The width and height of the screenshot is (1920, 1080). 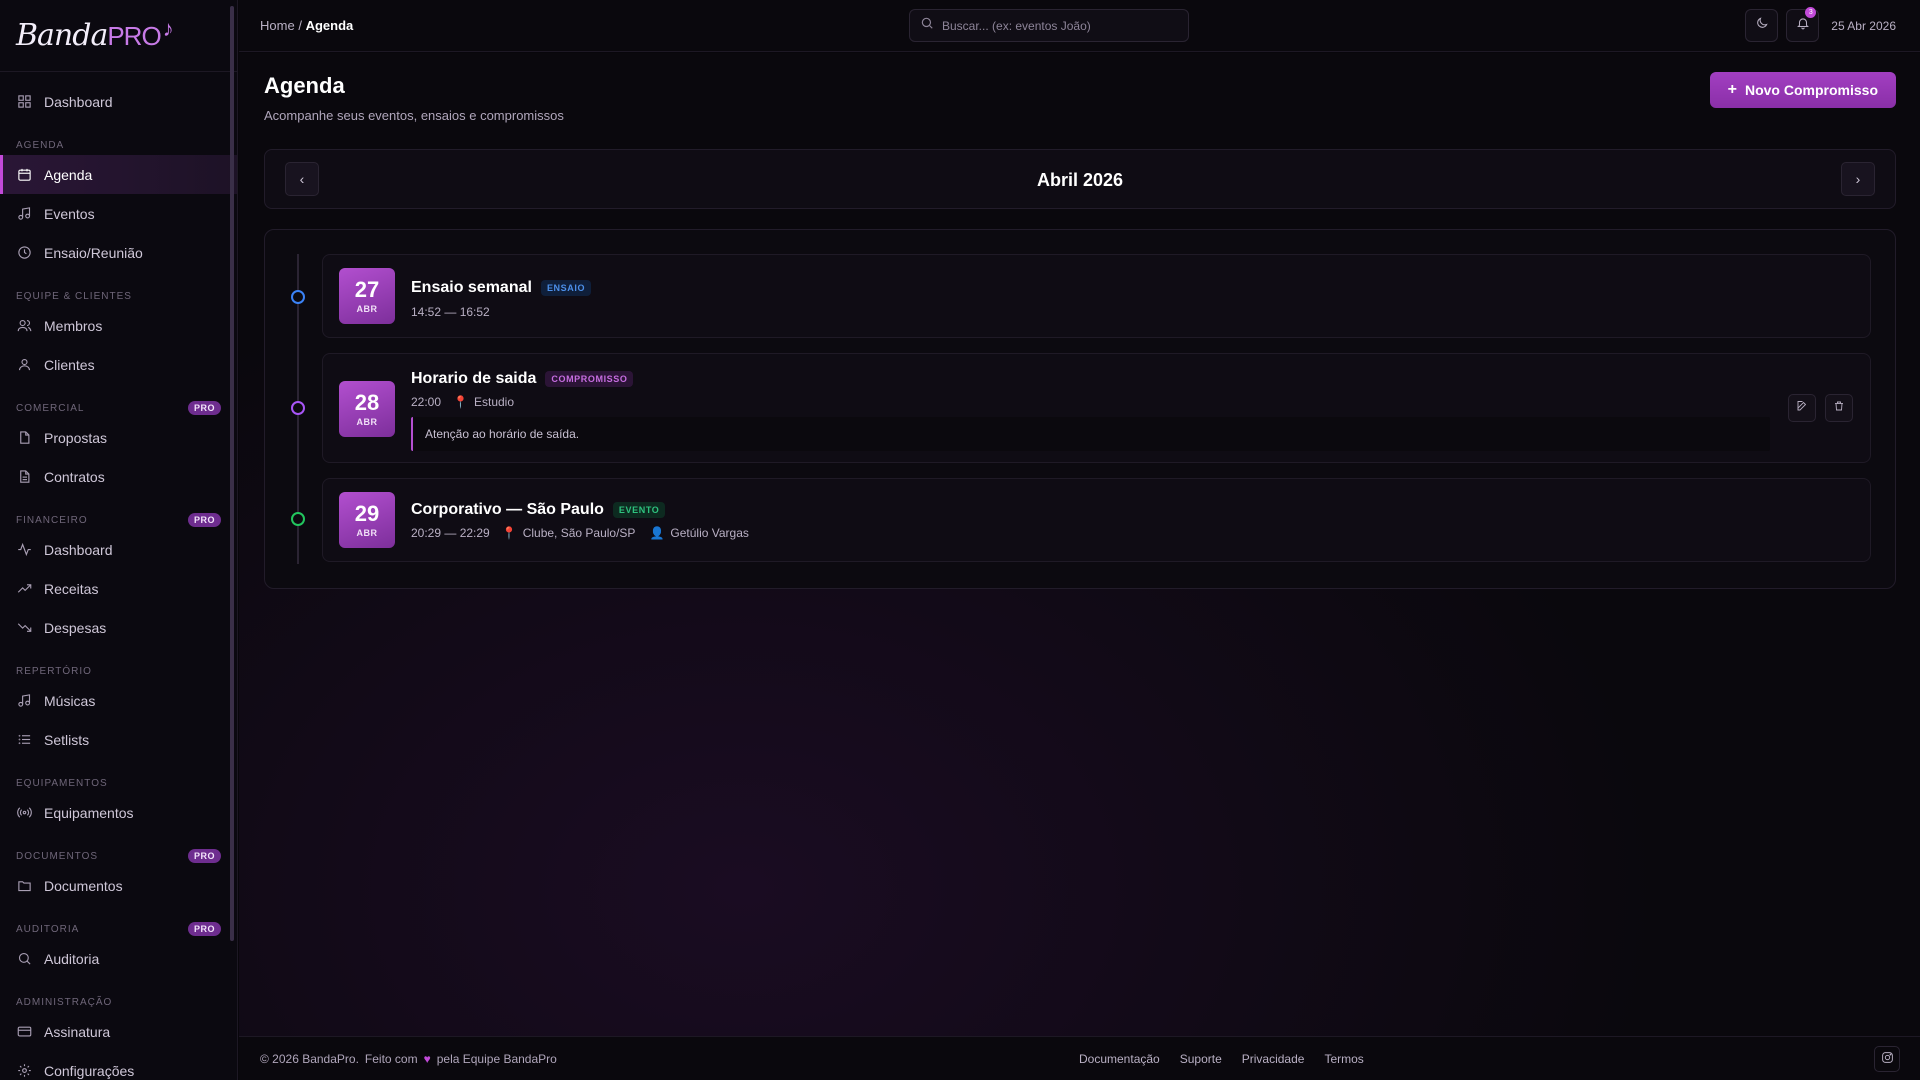 What do you see at coordinates (118, 437) in the screenshot?
I see `sidebar-item-propostas: Propostas` at bounding box center [118, 437].